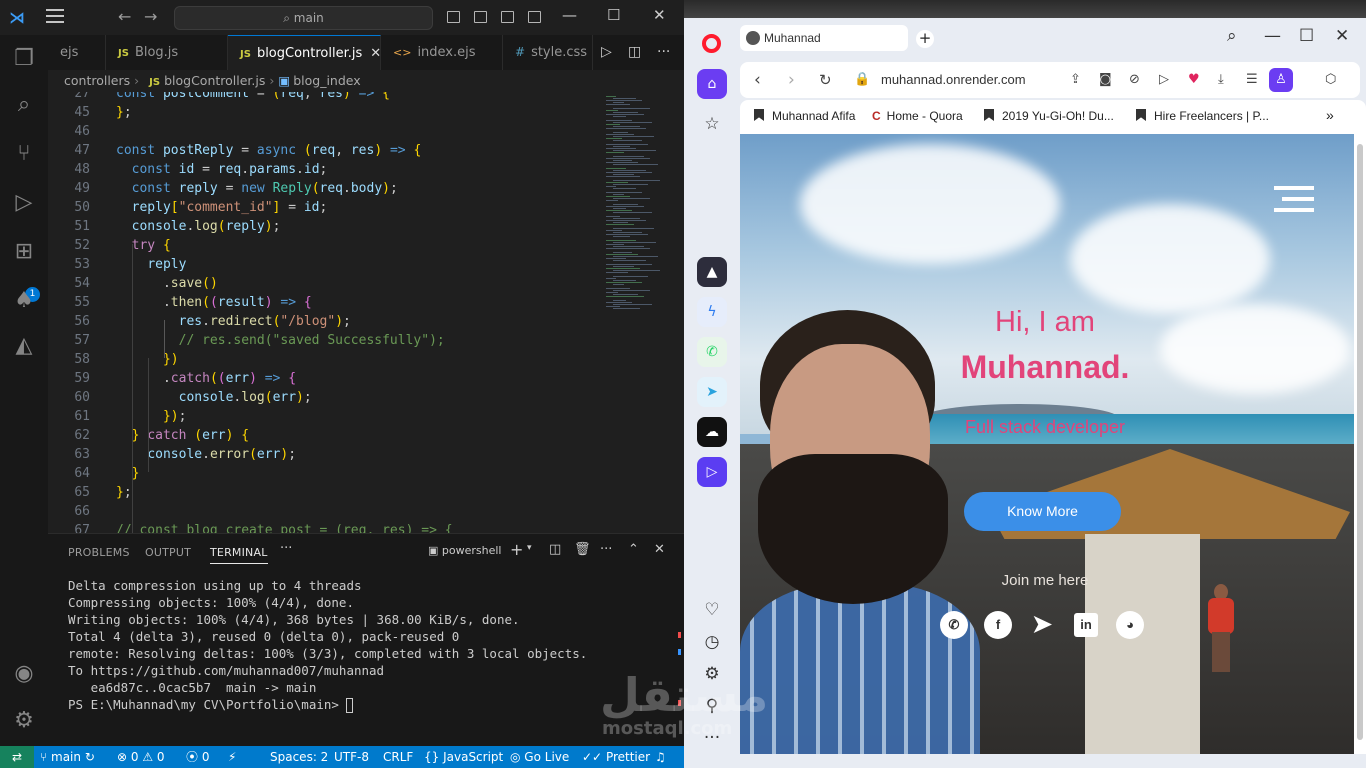  I want to click on code-line: 63 console.error(err);, so click(322, 454).